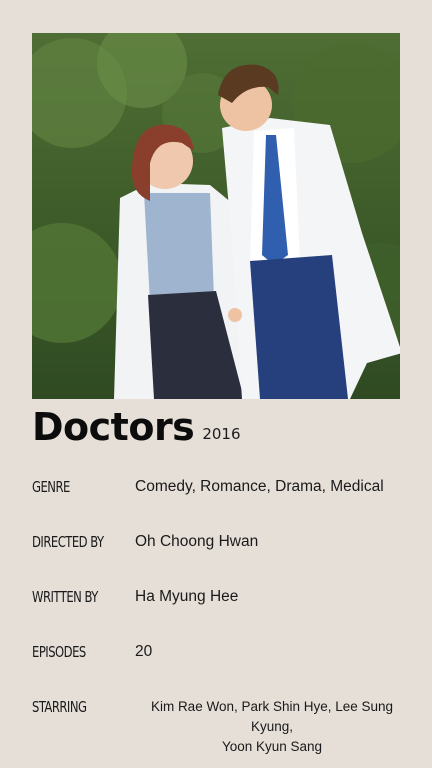  Describe the element at coordinates (197, 541) in the screenshot. I see `directed-value: Oh Choong Hwan` at that location.